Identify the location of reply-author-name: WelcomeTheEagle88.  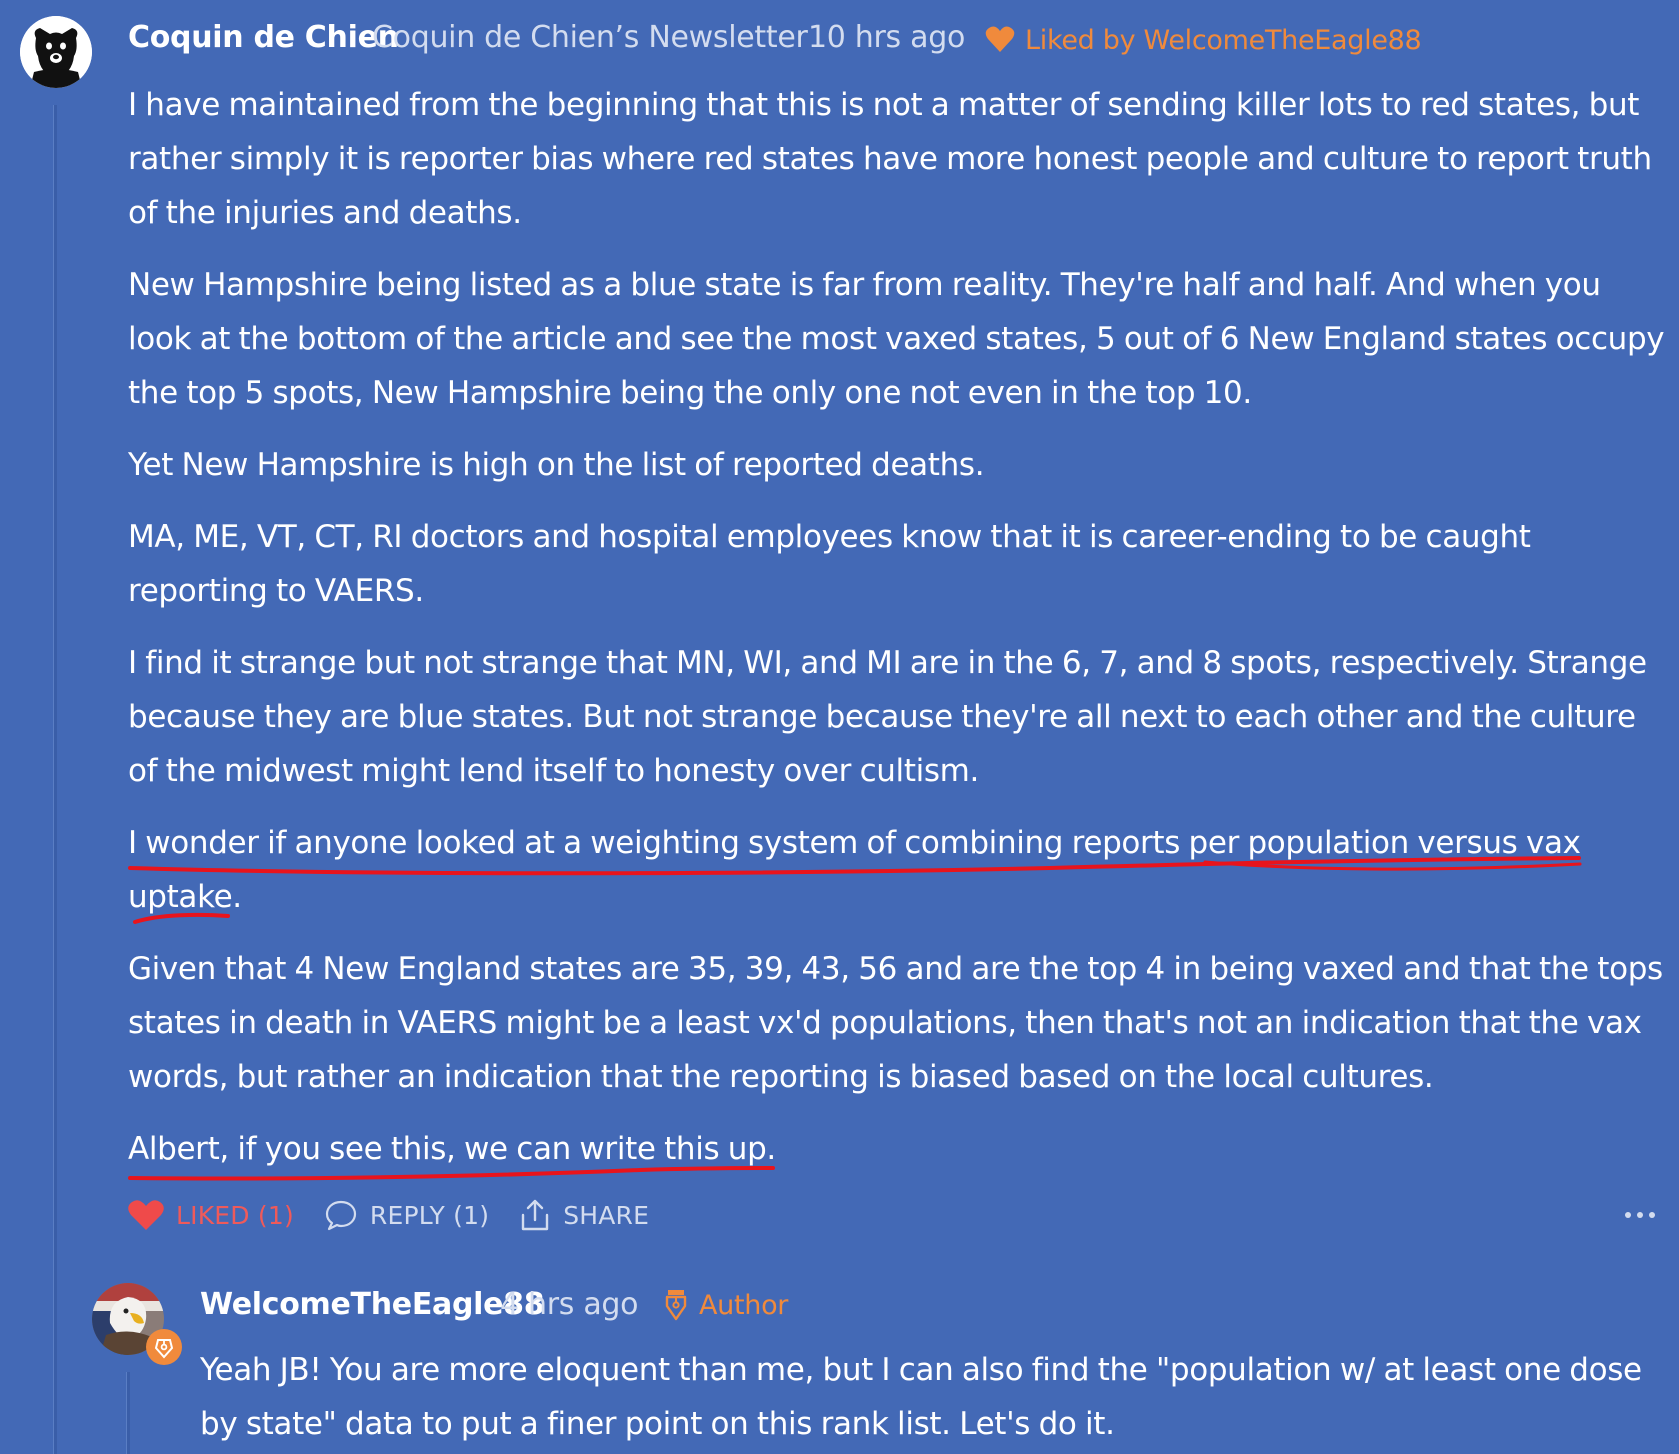
(372, 1304).